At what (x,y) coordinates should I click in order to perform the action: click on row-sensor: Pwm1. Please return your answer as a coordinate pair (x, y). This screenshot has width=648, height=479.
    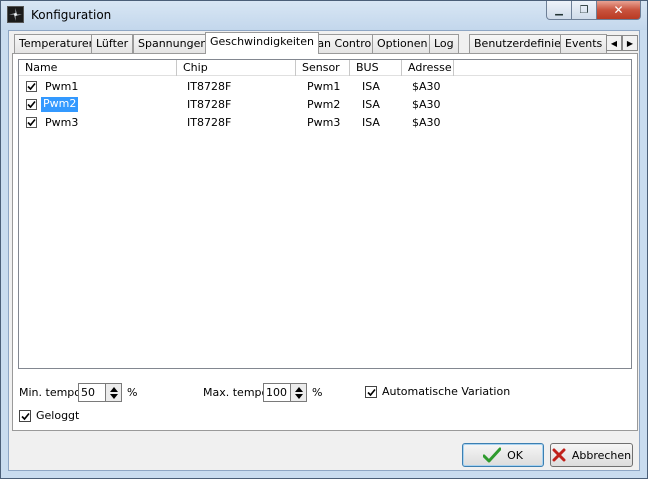
    Looking at the image, I should click on (324, 86).